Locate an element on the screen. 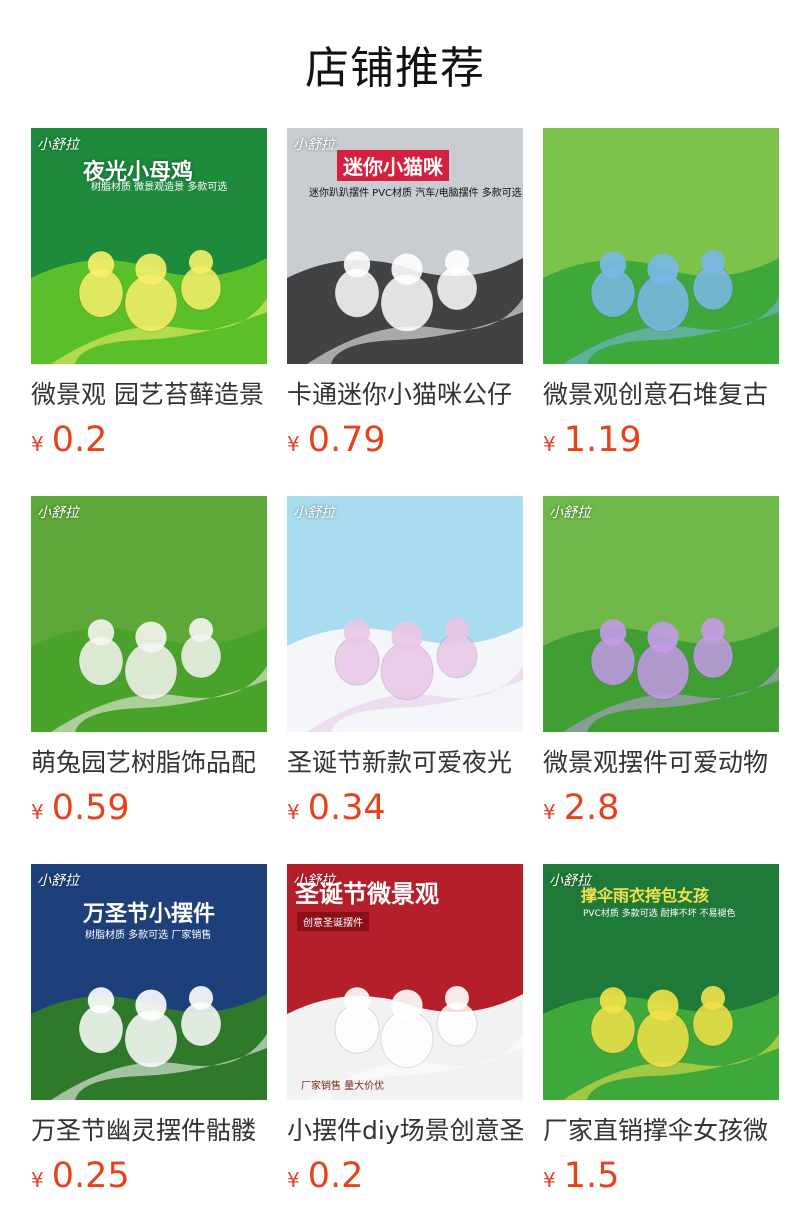  price-value: 1.19 is located at coordinates (602, 440).